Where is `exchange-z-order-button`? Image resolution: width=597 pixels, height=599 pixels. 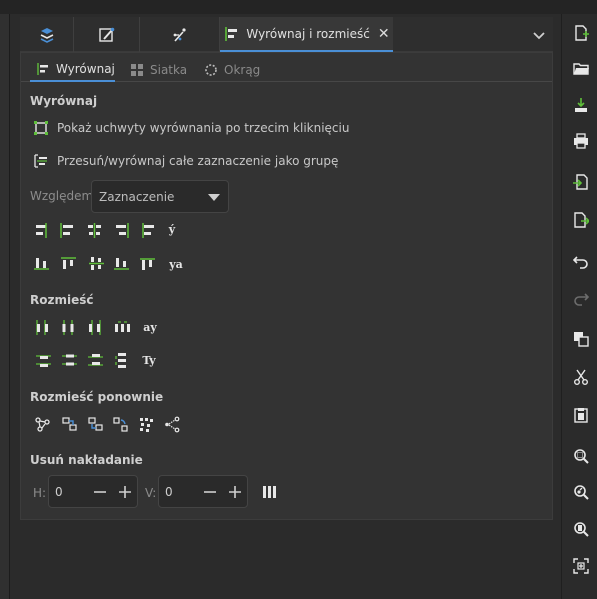 exchange-z-order-button is located at coordinates (95, 424).